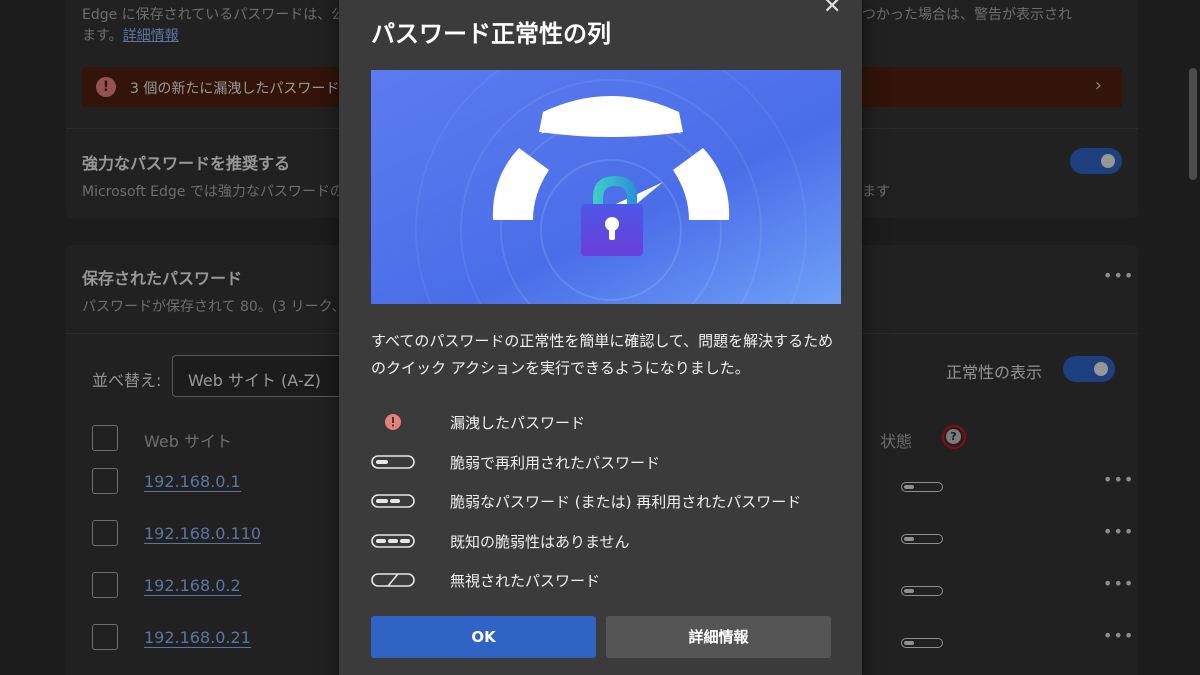 The image size is (1200, 675). What do you see at coordinates (518, 423) in the screenshot?
I see `legend-label: 漏洩したパスワード` at bounding box center [518, 423].